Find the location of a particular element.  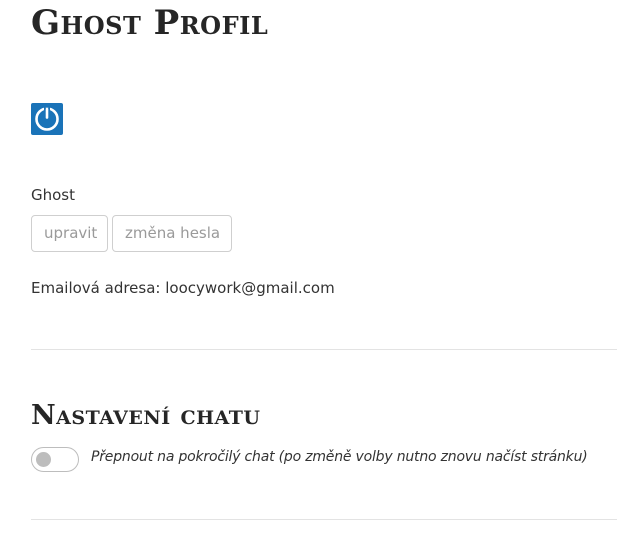

email-label: Emailová adresa: is located at coordinates (96, 288).